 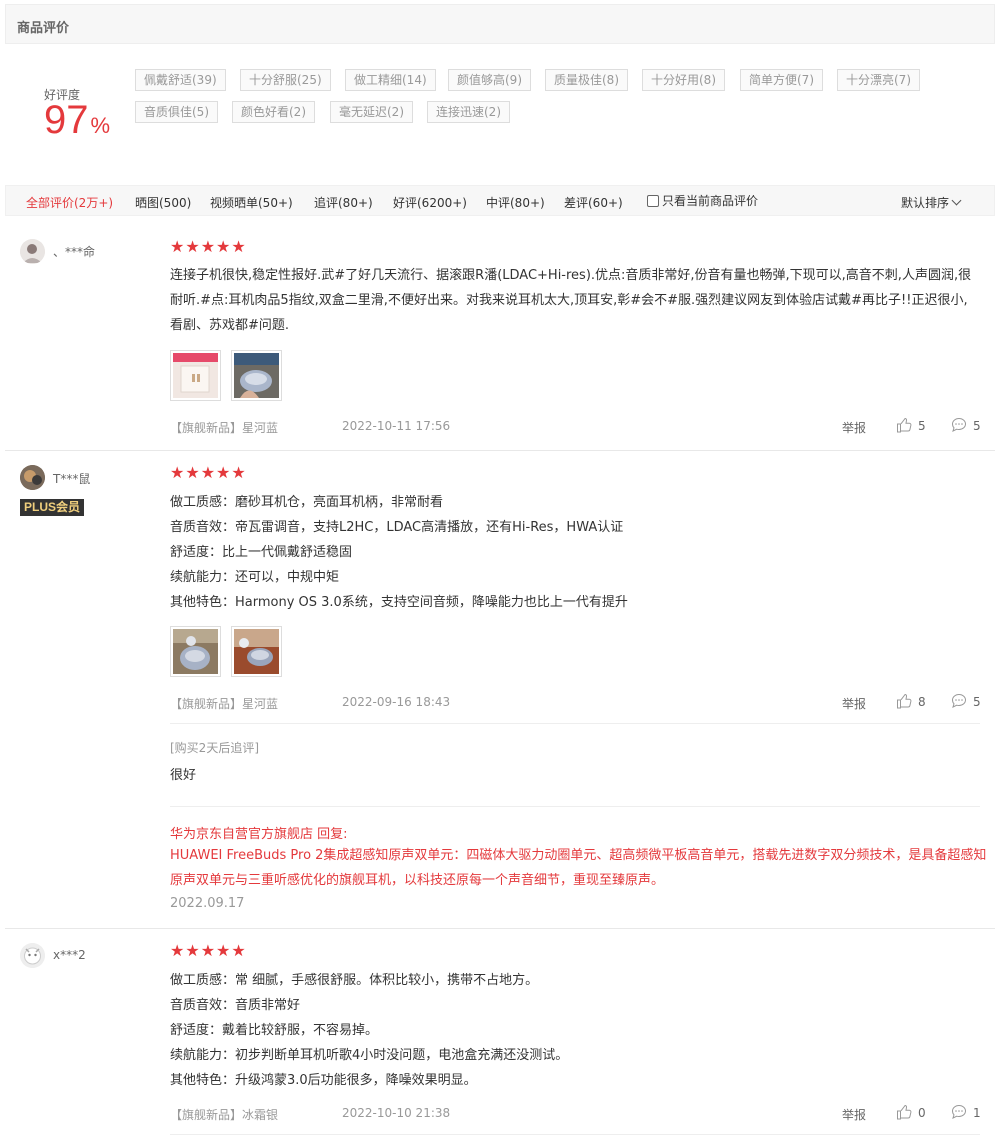 What do you see at coordinates (653, 201) in the screenshot?
I see `checkbox-icon` at bounding box center [653, 201].